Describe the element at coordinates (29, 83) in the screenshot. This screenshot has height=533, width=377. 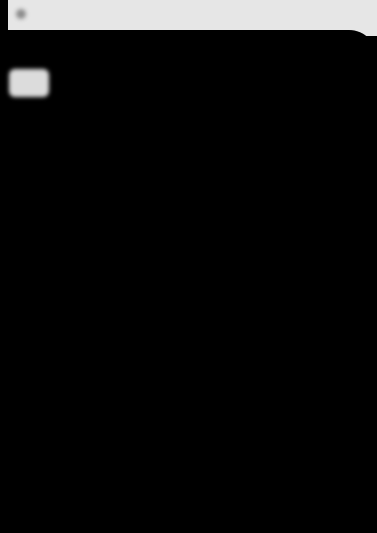
I see `highlight-button` at that location.